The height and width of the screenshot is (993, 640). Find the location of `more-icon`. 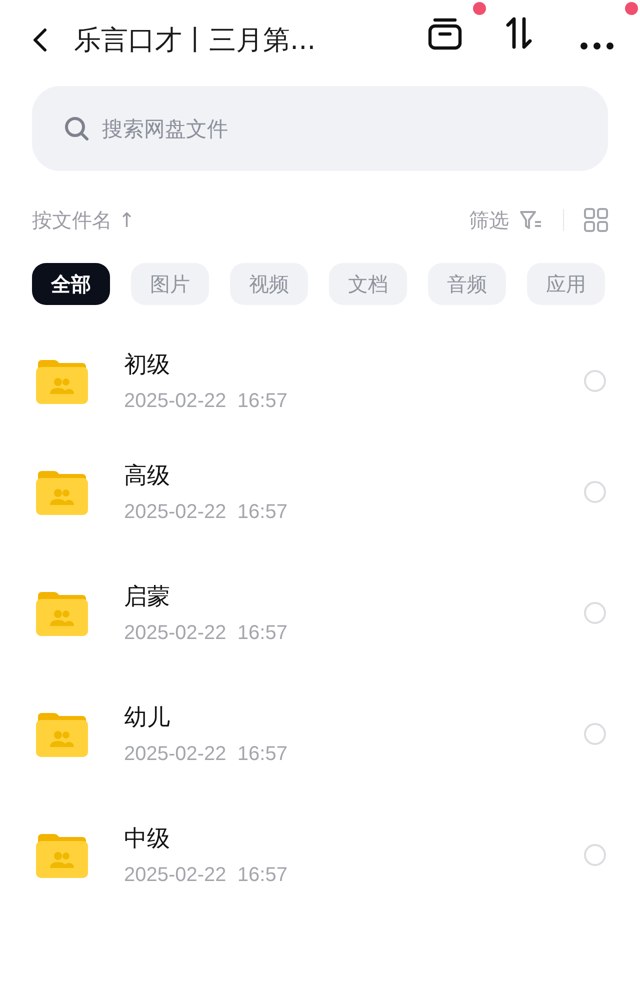

more-icon is located at coordinates (597, 46).